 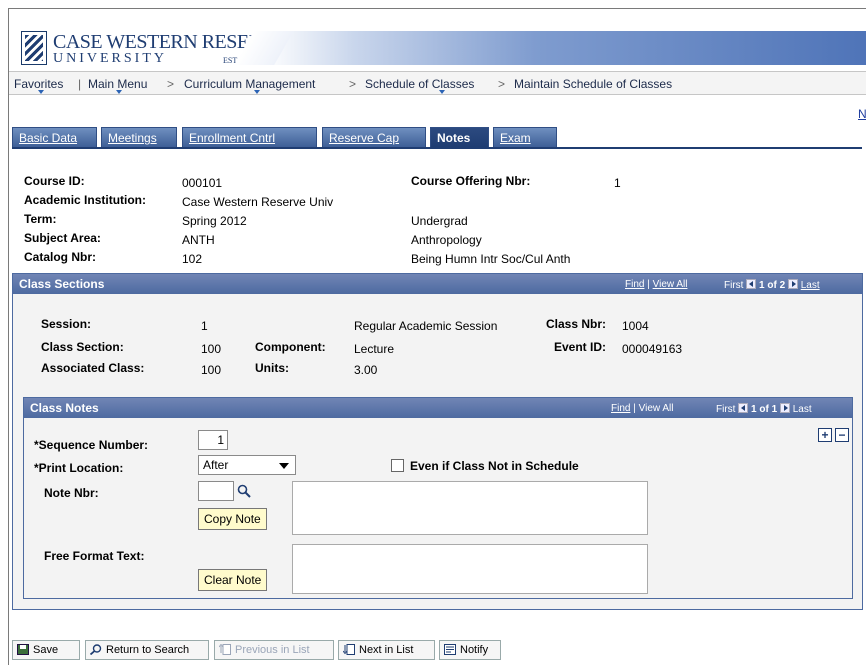 I want to click on session-value: 1, so click(x=204, y=326).